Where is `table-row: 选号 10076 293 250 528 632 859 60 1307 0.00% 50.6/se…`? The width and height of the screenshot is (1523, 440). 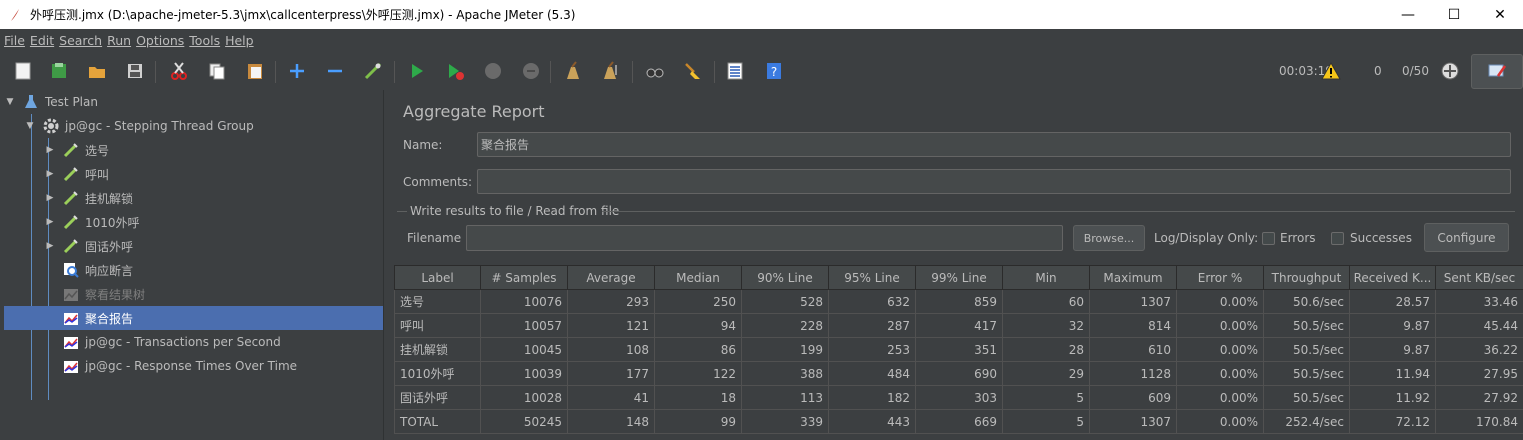
table-row: 选号 10076 293 250 528 632 859 60 1307 0.00% 50.6/se… is located at coordinates (958, 301).